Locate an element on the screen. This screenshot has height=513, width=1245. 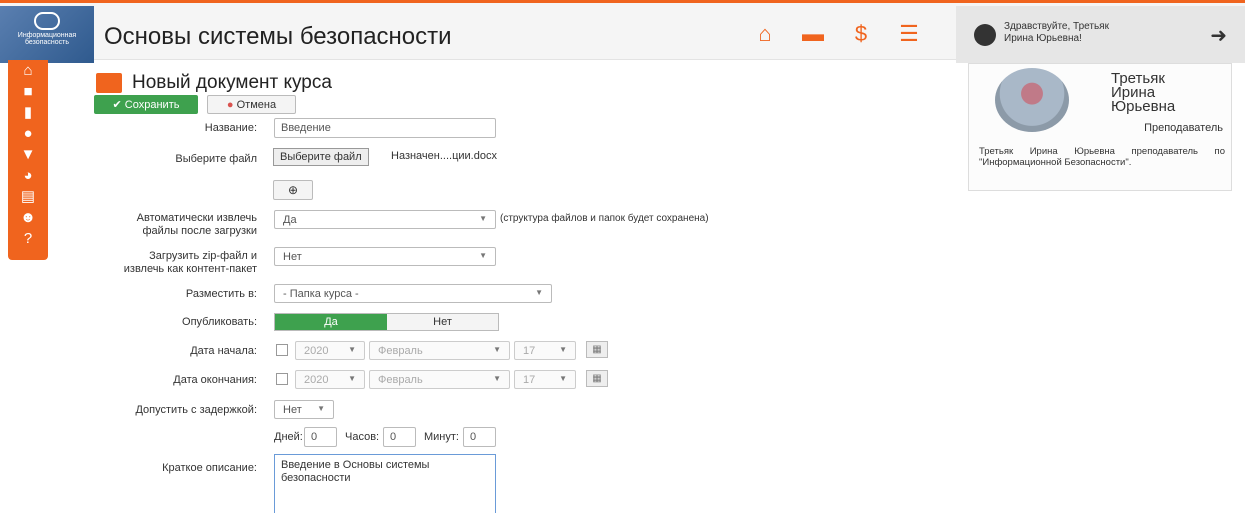
top-nav: ⌂ ▬ $ ☰ is located at coordinates (837, 34).